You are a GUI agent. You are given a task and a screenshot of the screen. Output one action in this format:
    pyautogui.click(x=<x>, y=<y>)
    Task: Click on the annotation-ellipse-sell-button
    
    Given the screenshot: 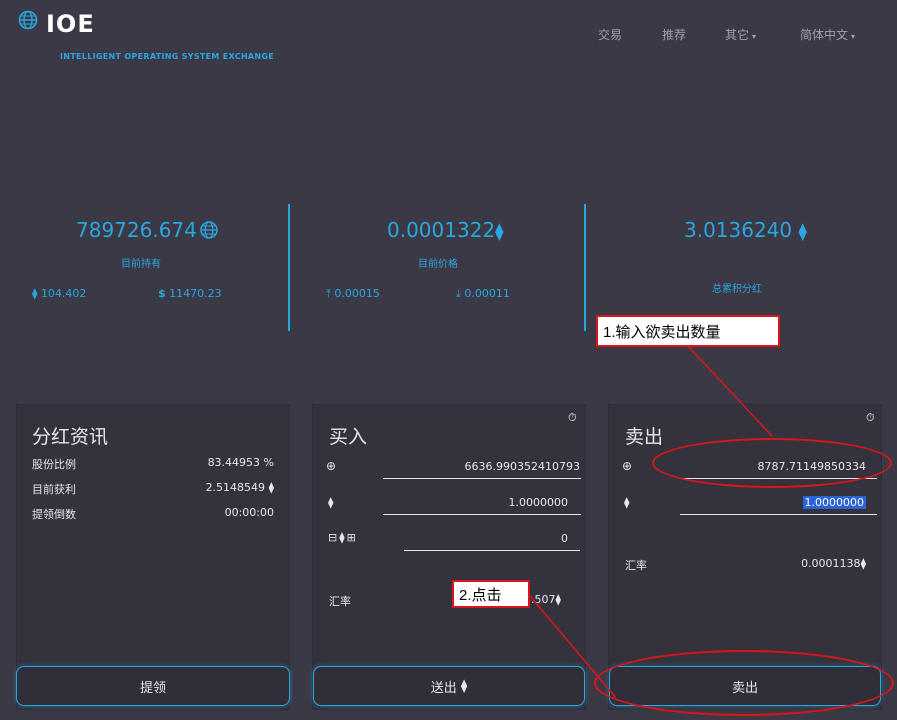 What is the action you would take?
    pyautogui.click(x=744, y=683)
    